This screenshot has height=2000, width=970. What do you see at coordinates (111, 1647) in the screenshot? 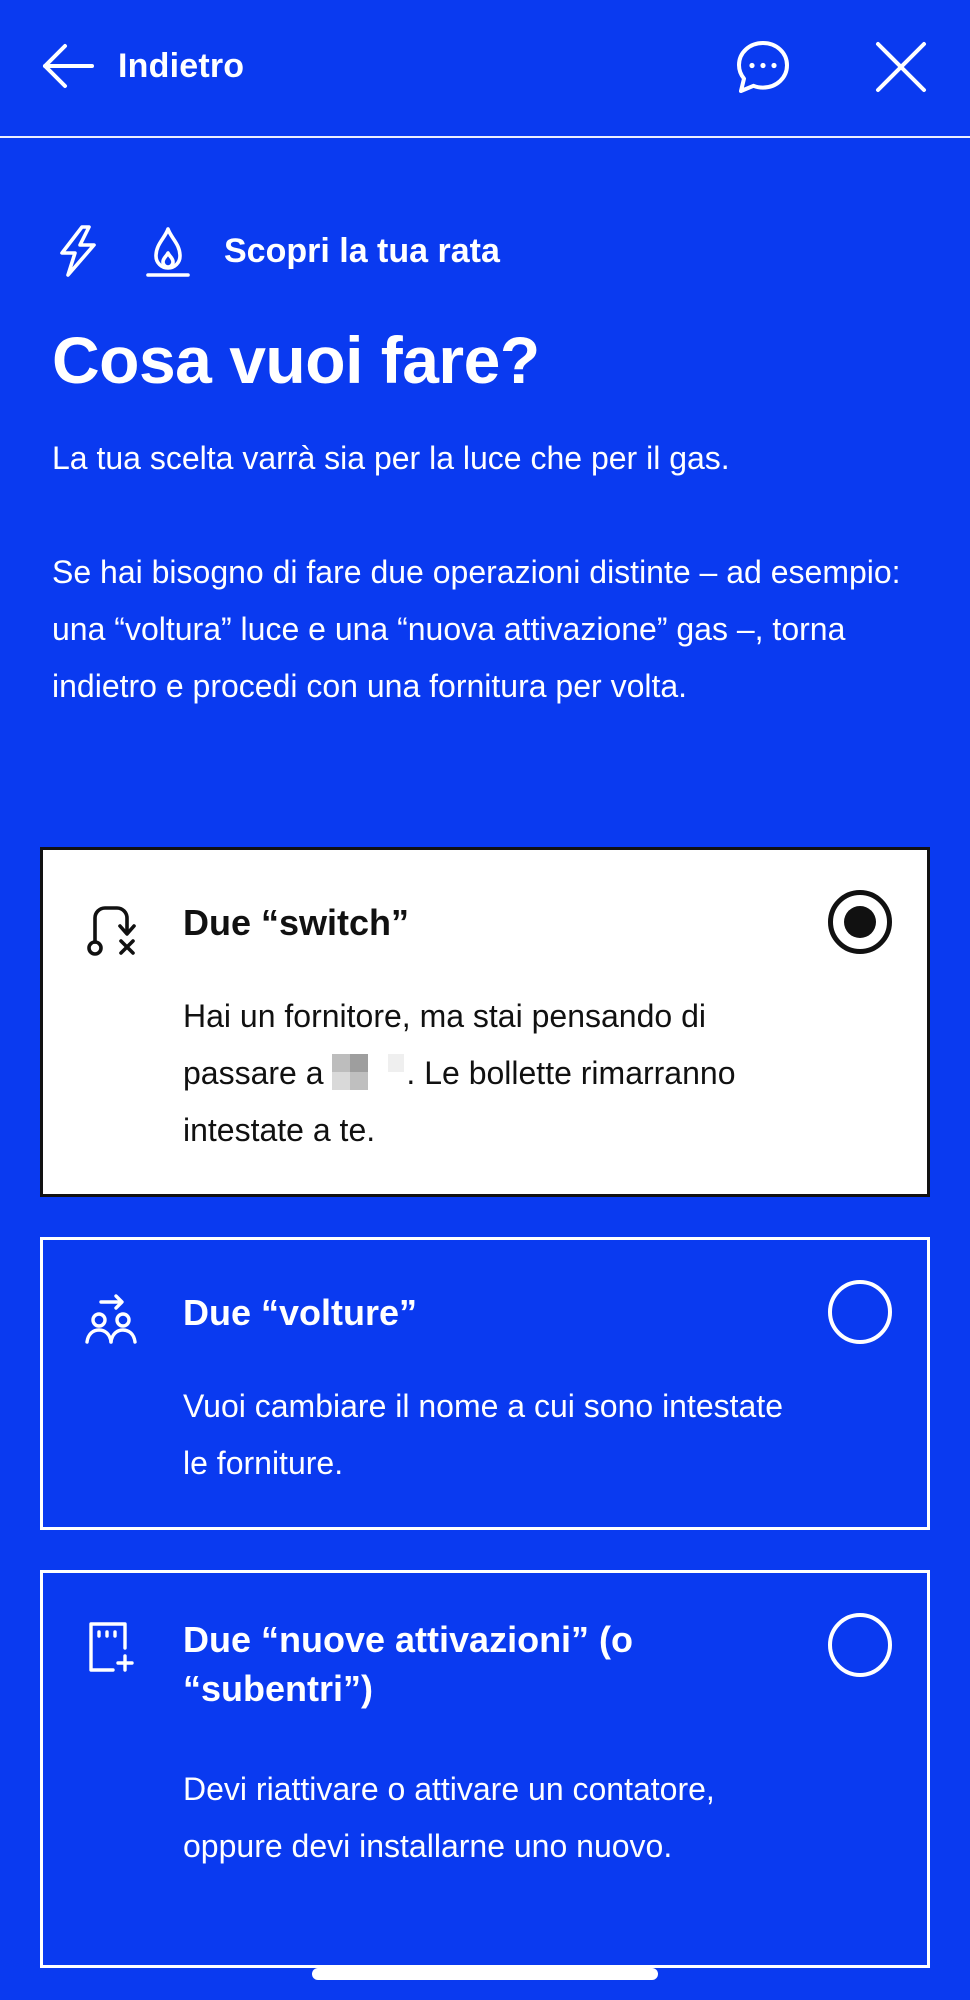
I see `meter-add-icon` at bounding box center [111, 1647].